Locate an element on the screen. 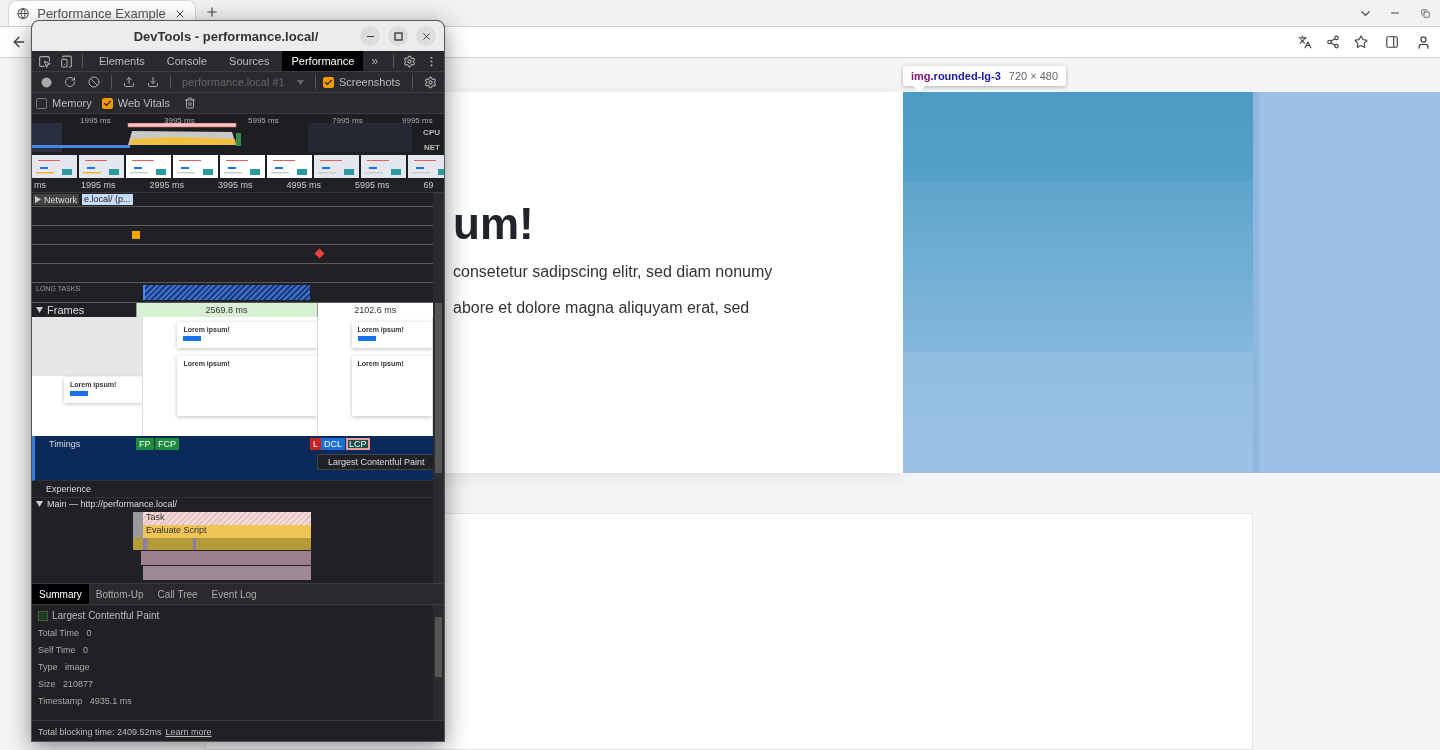 The image size is (1440, 750). timing-marker: FP is located at coordinates (145, 444).